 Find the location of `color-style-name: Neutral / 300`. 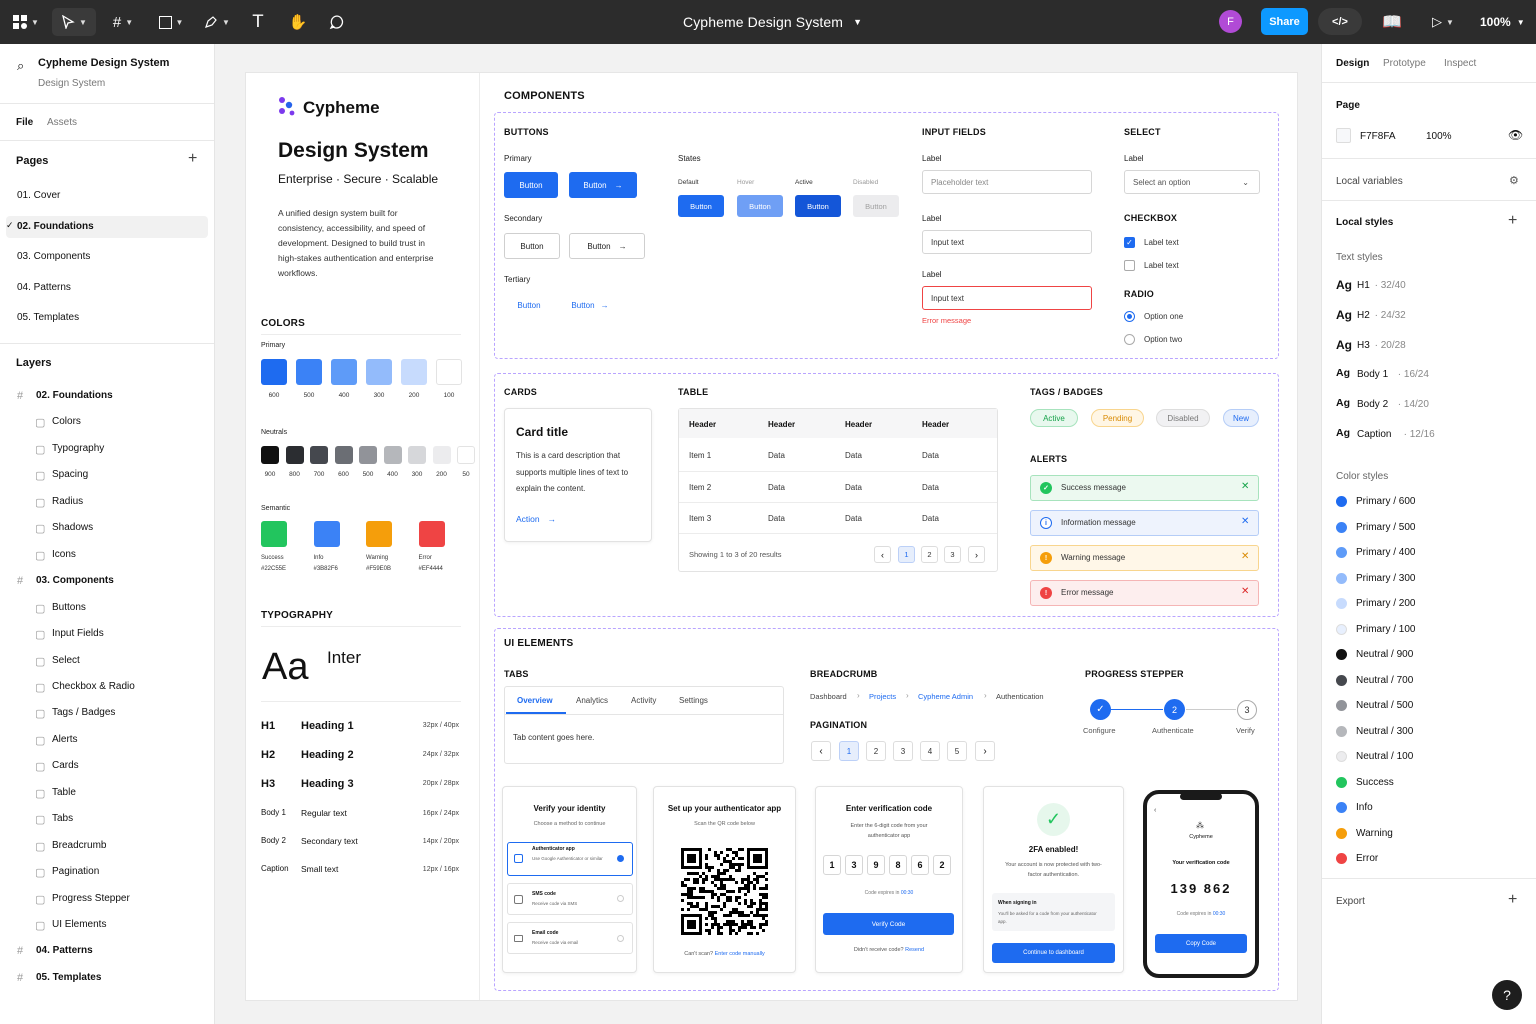

color-style-name: Neutral / 300 is located at coordinates (1384, 731).